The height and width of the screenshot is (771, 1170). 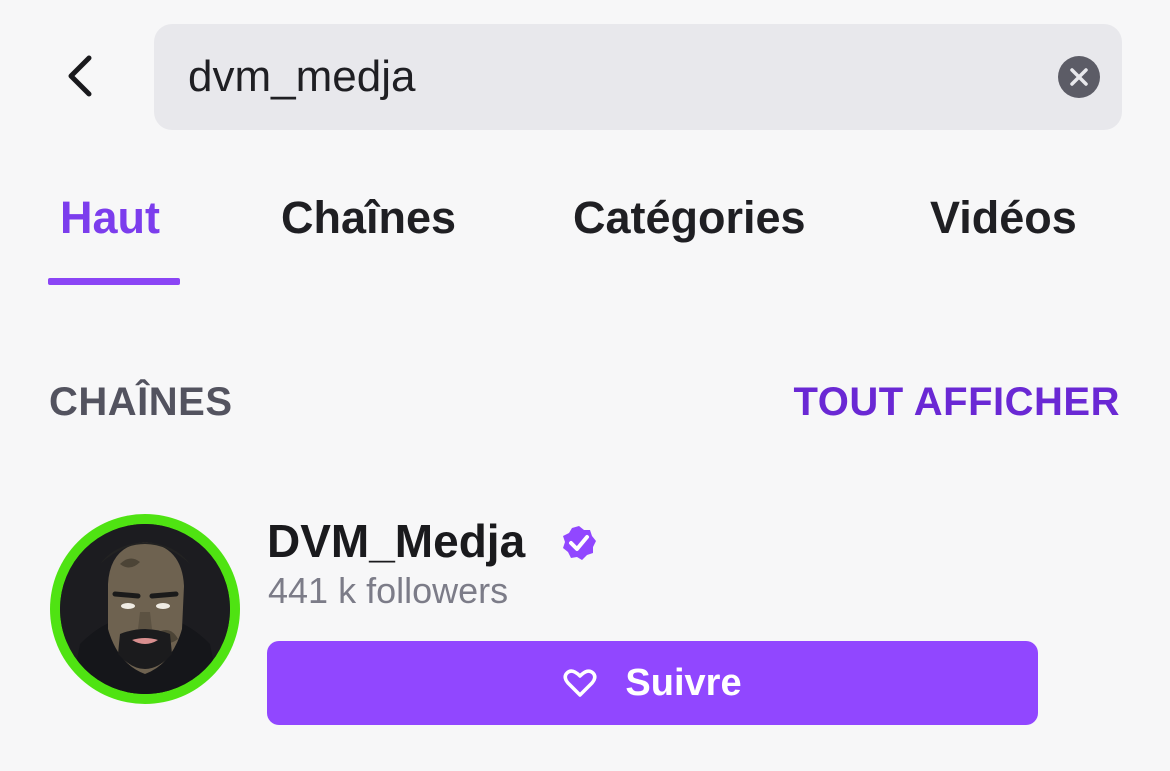 What do you see at coordinates (114, 281) in the screenshot?
I see `active-tab-indicator` at bounding box center [114, 281].